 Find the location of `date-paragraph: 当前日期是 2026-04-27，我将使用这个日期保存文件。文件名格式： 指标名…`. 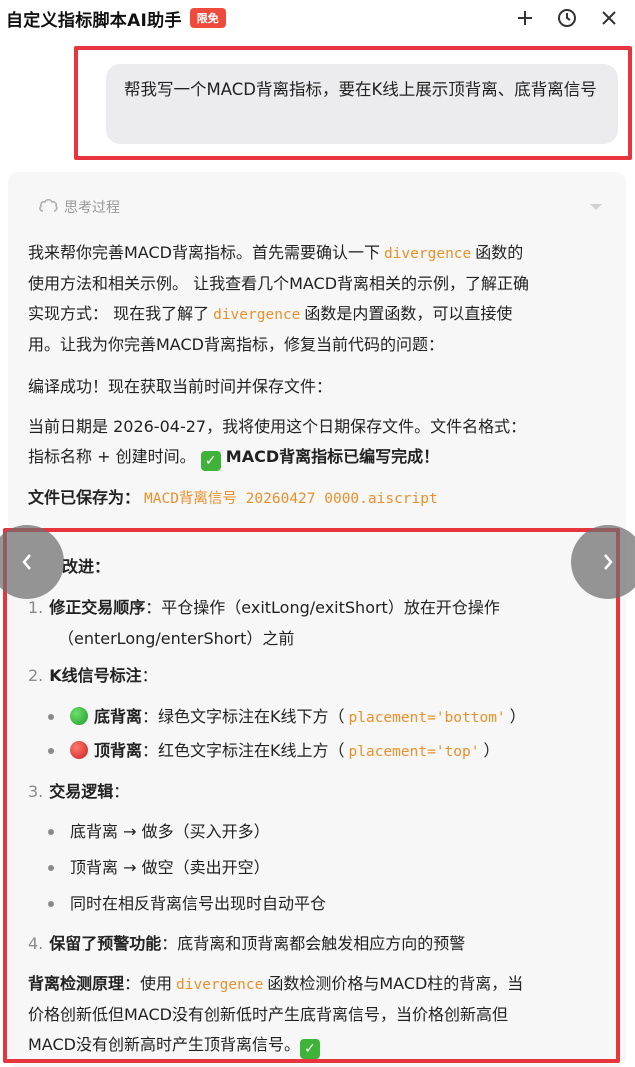

date-paragraph: 当前日期是 2026-04-27，我将使用这个日期保存文件。文件名格式： 指标名… is located at coordinates (277, 444).